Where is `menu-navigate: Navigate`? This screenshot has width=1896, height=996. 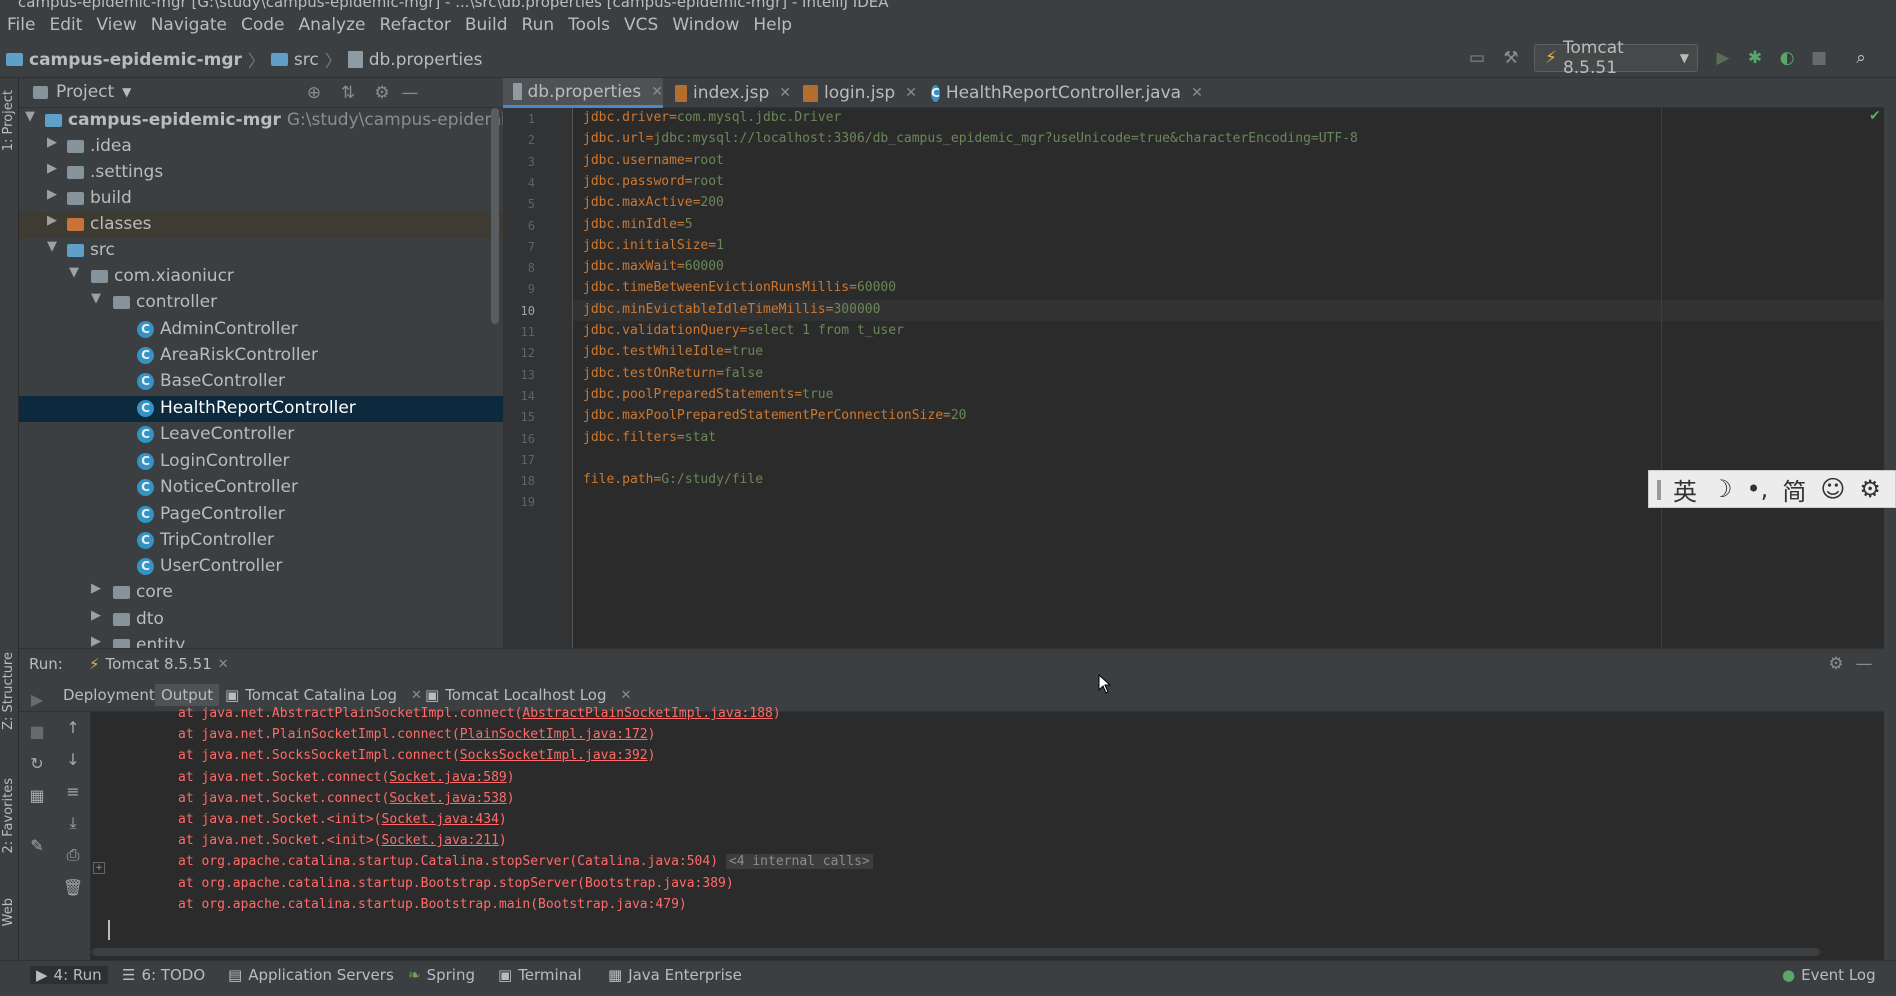 menu-navigate: Navigate is located at coordinates (189, 25).